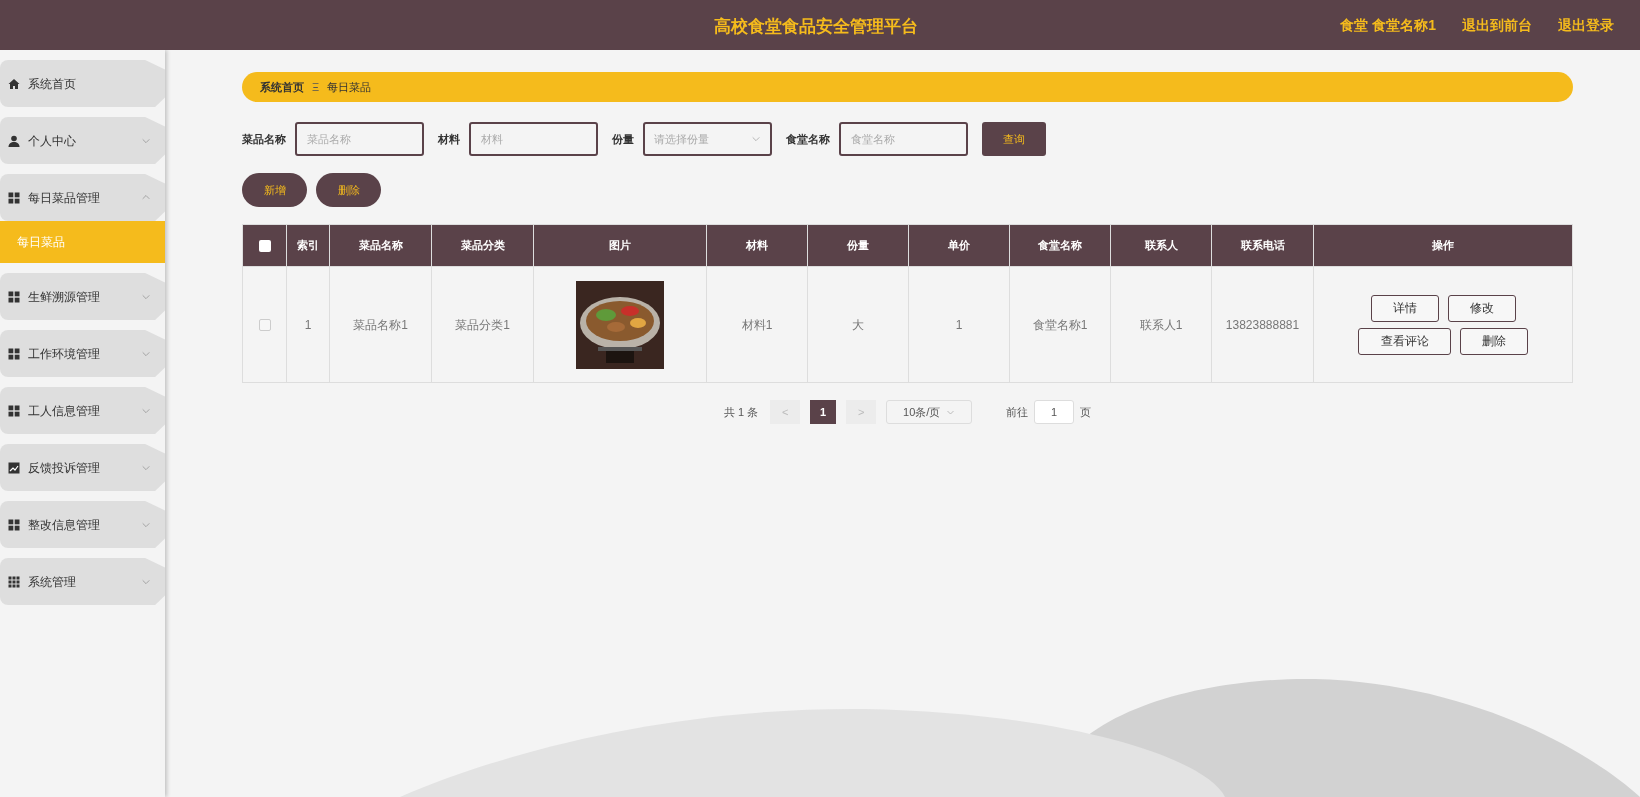  Describe the element at coordinates (82, 467) in the screenshot. I see `sidebar-item: 反馈投诉管理` at that location.